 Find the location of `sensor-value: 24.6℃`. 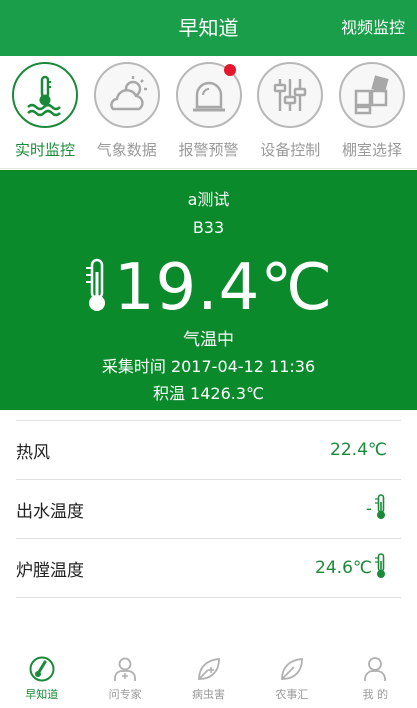

sensor-value: 24.6℃ is located at coordinates (343, 568).